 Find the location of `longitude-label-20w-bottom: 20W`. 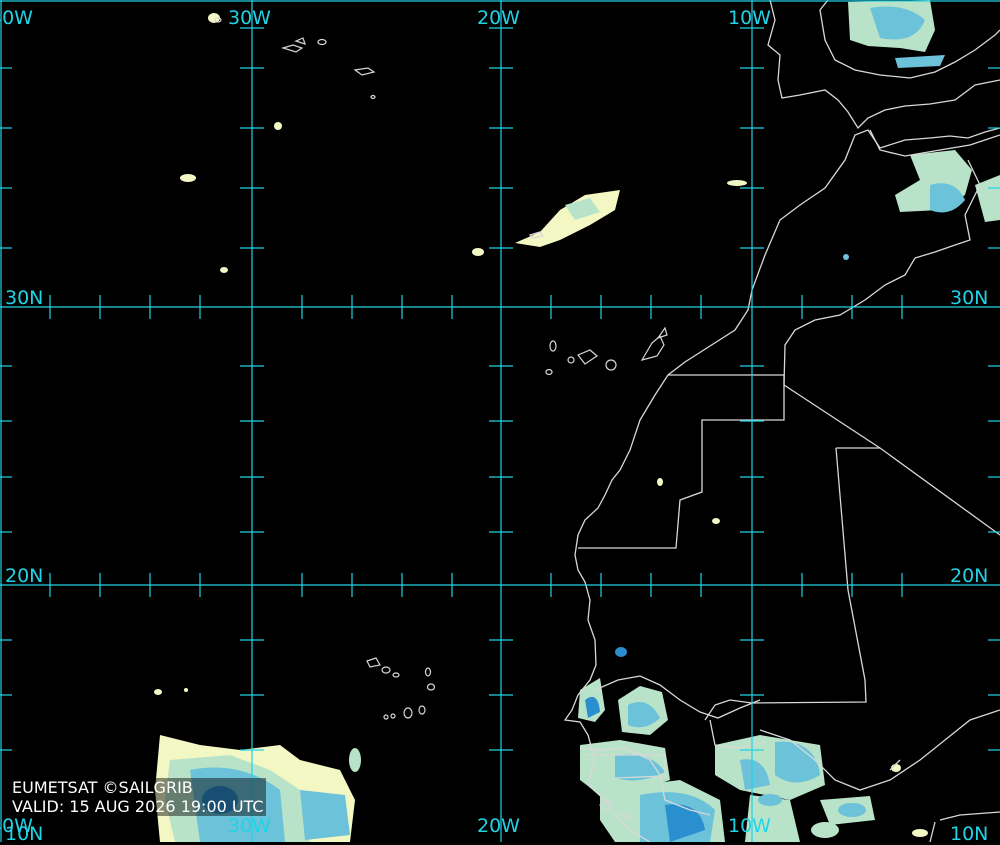

longitude-label-20w-bottom: 20W is located at coordinates (498, 826).